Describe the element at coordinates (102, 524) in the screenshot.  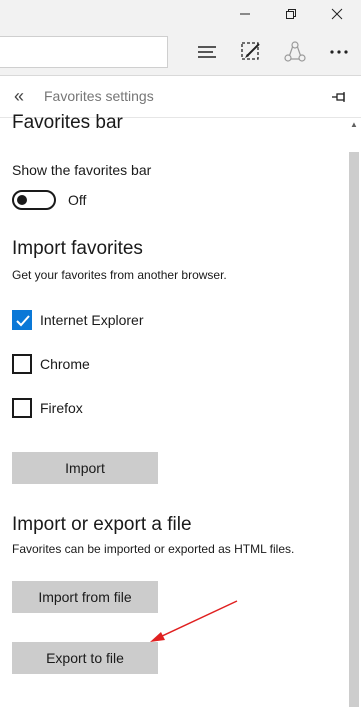
I see `import-export-heading: Import or export a file` at that location.